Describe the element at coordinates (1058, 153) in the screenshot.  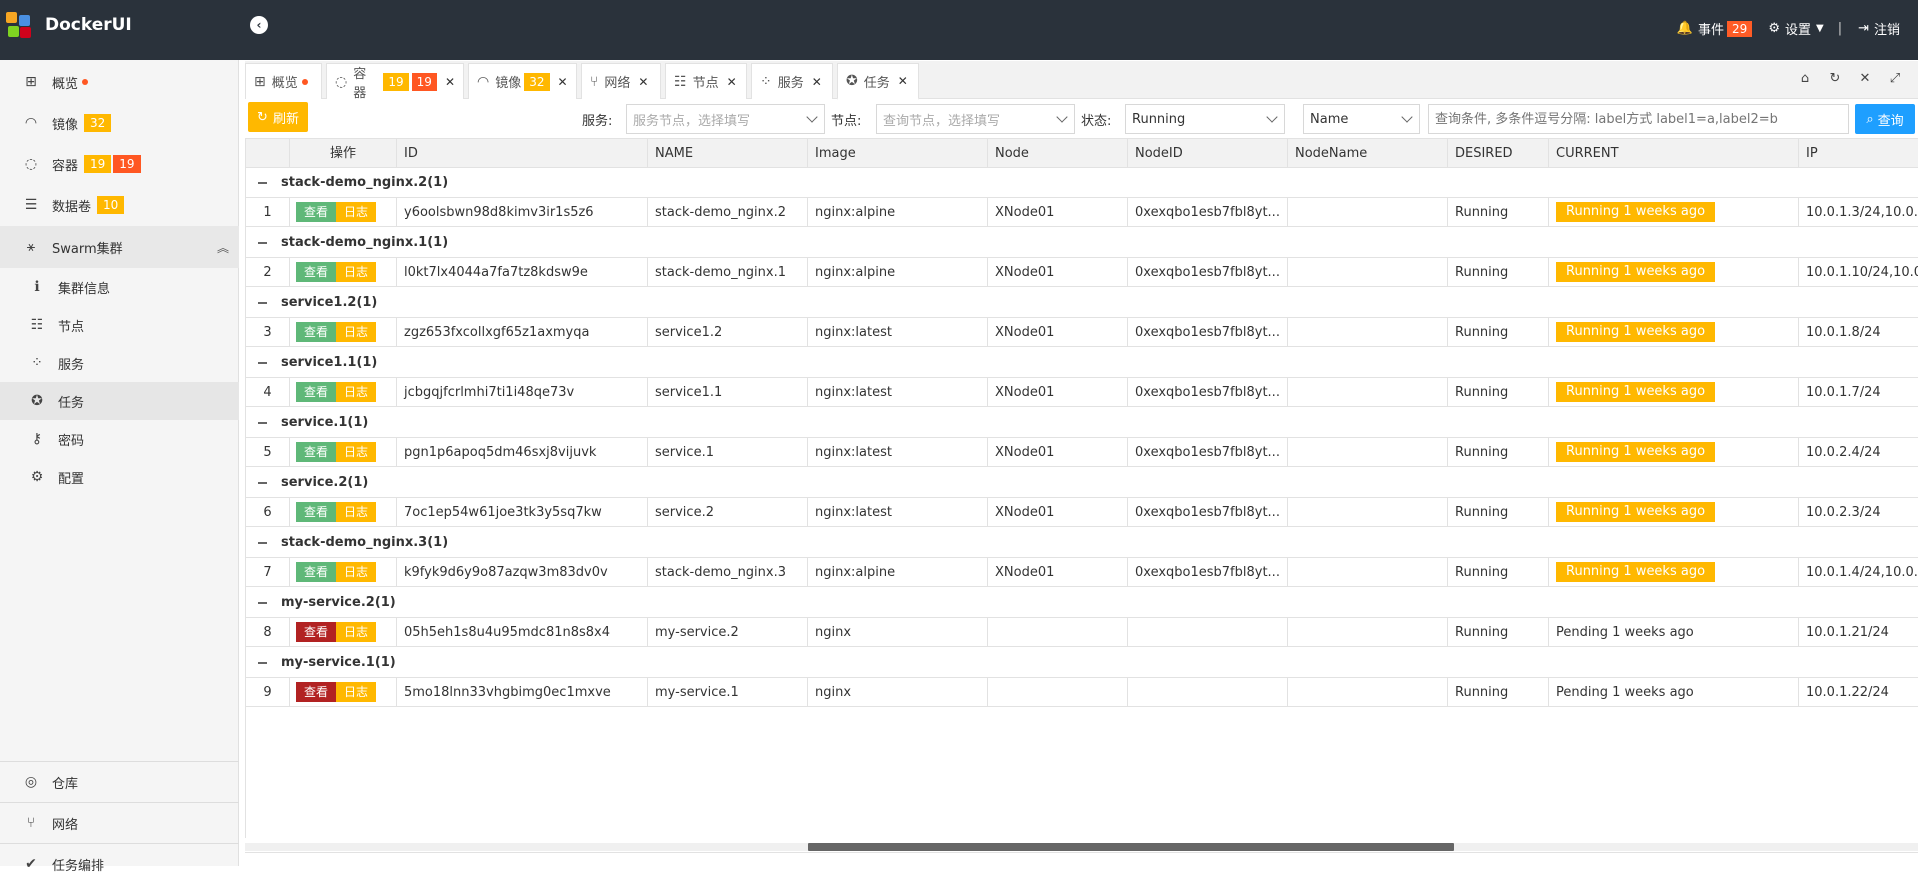
I see `column-header: Node` at that location.